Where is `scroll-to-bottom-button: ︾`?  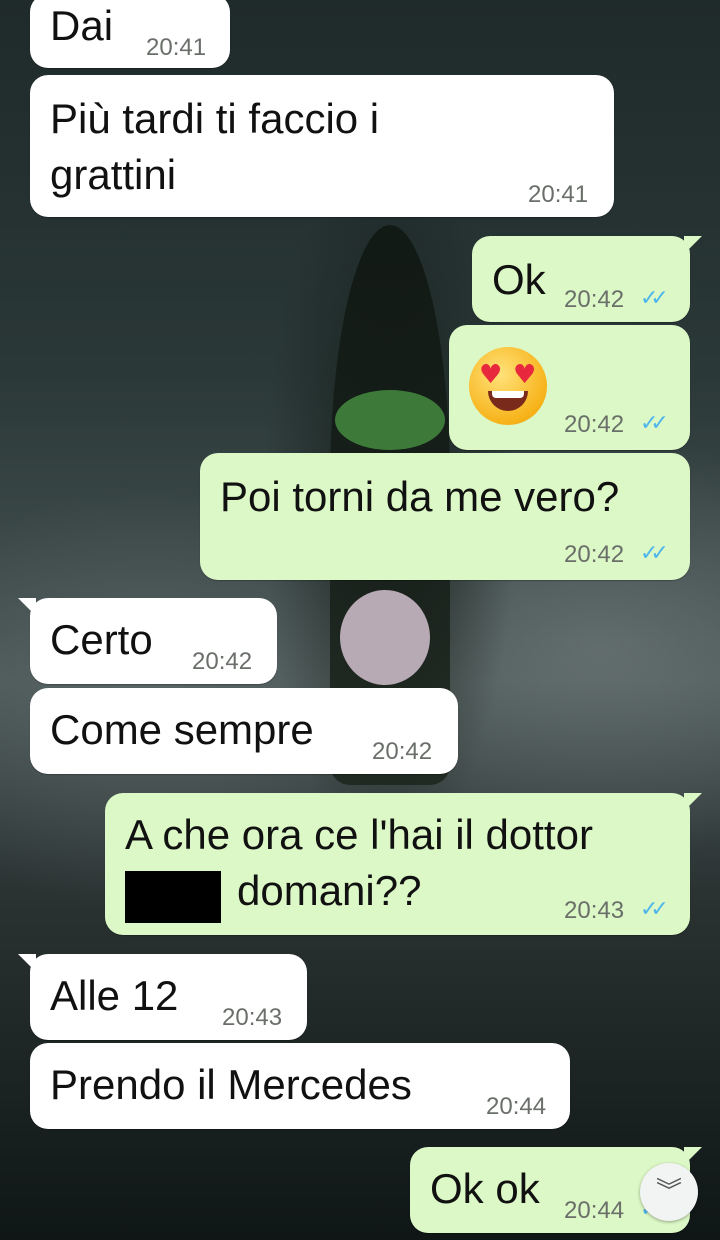
scroll-to-bottom-button: ︾ is located at coordinates (669, 1192).